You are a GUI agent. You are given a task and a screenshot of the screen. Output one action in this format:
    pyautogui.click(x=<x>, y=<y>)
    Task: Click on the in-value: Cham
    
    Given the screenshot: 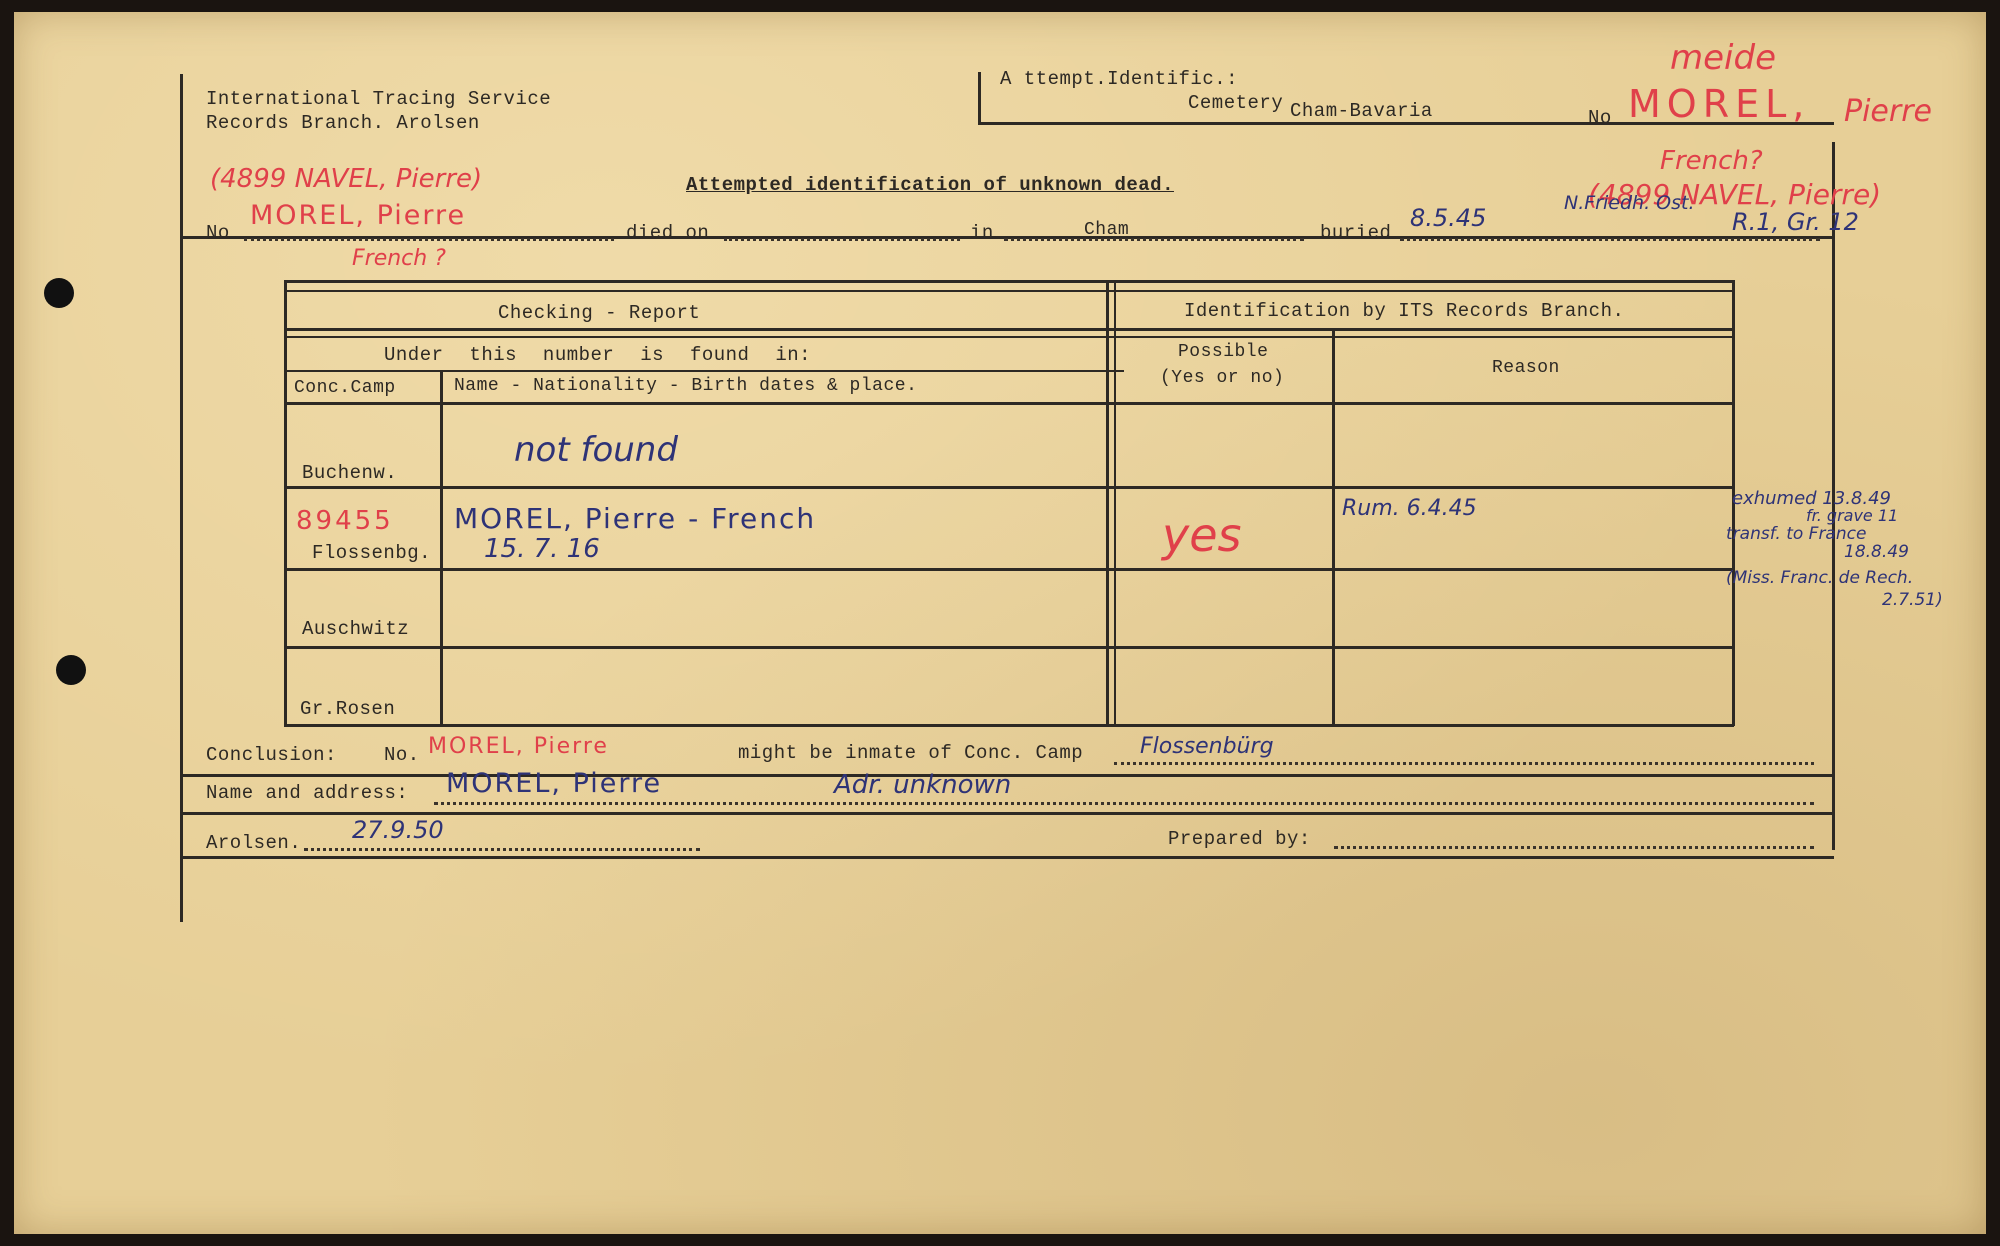 What is the action you would take?
    pyautogui.click(x=1107, y=230)
    